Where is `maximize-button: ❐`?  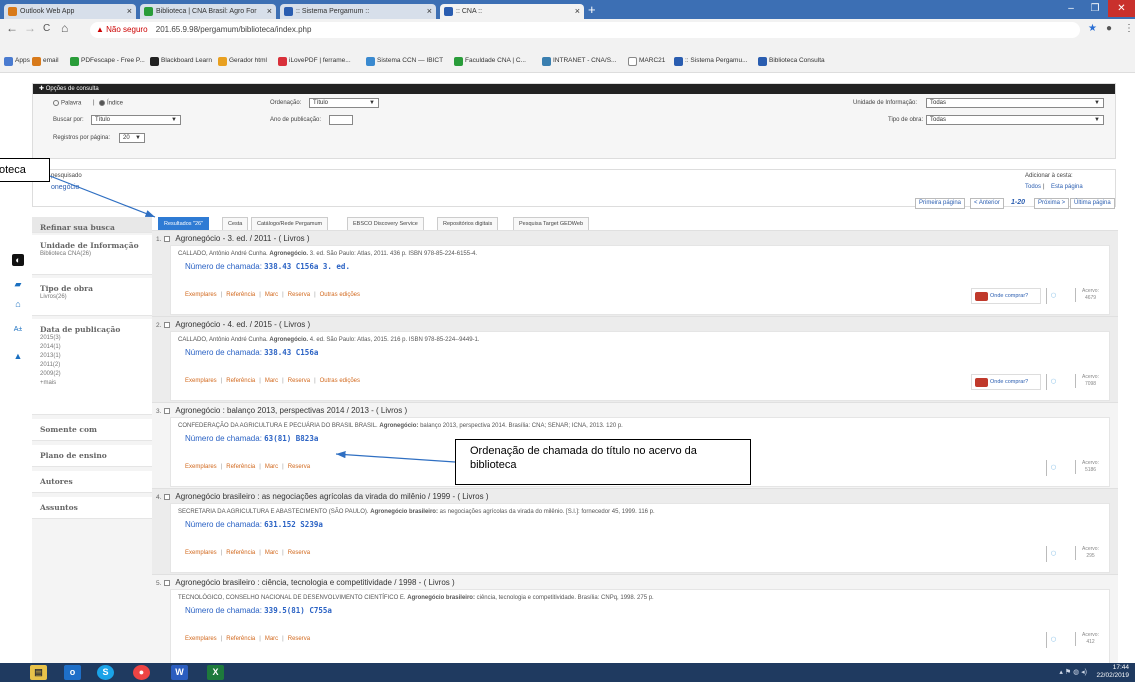 maximize-button: ❐ is located at coordinates (1095, 8).